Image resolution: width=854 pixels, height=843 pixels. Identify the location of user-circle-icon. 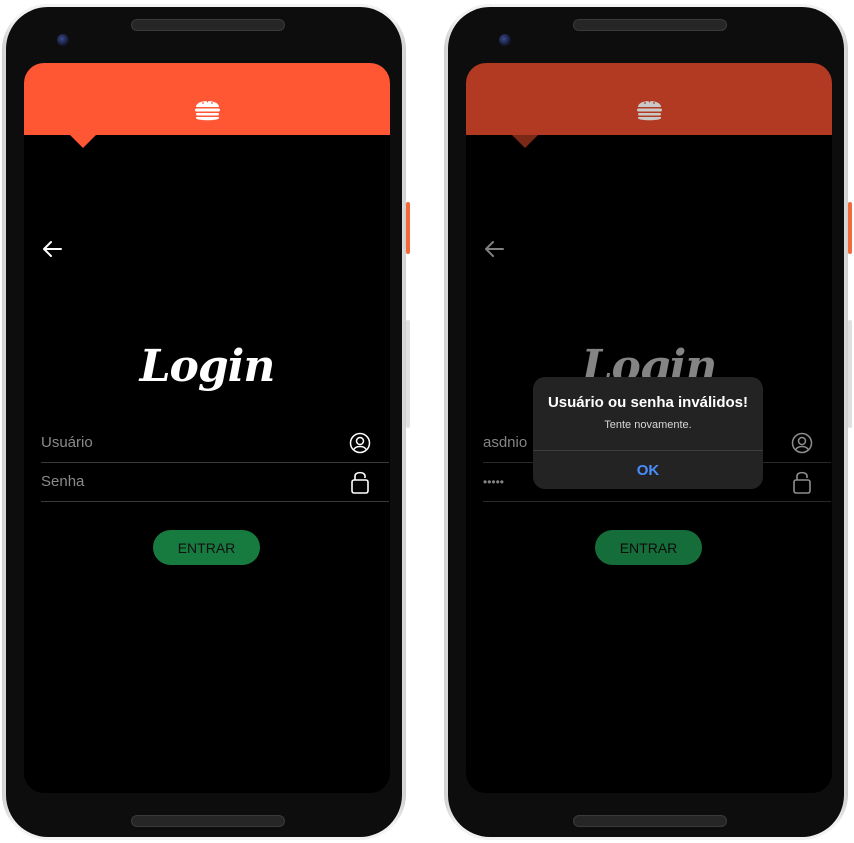
(360, 443).